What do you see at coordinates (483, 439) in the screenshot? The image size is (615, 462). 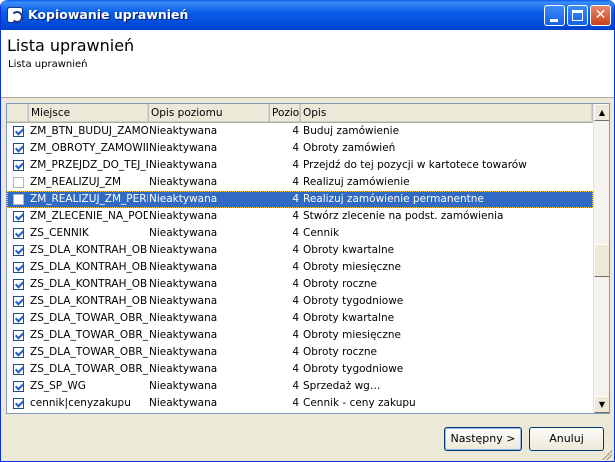 I see `next-button: Następny >` at bounding box center [483, 439].